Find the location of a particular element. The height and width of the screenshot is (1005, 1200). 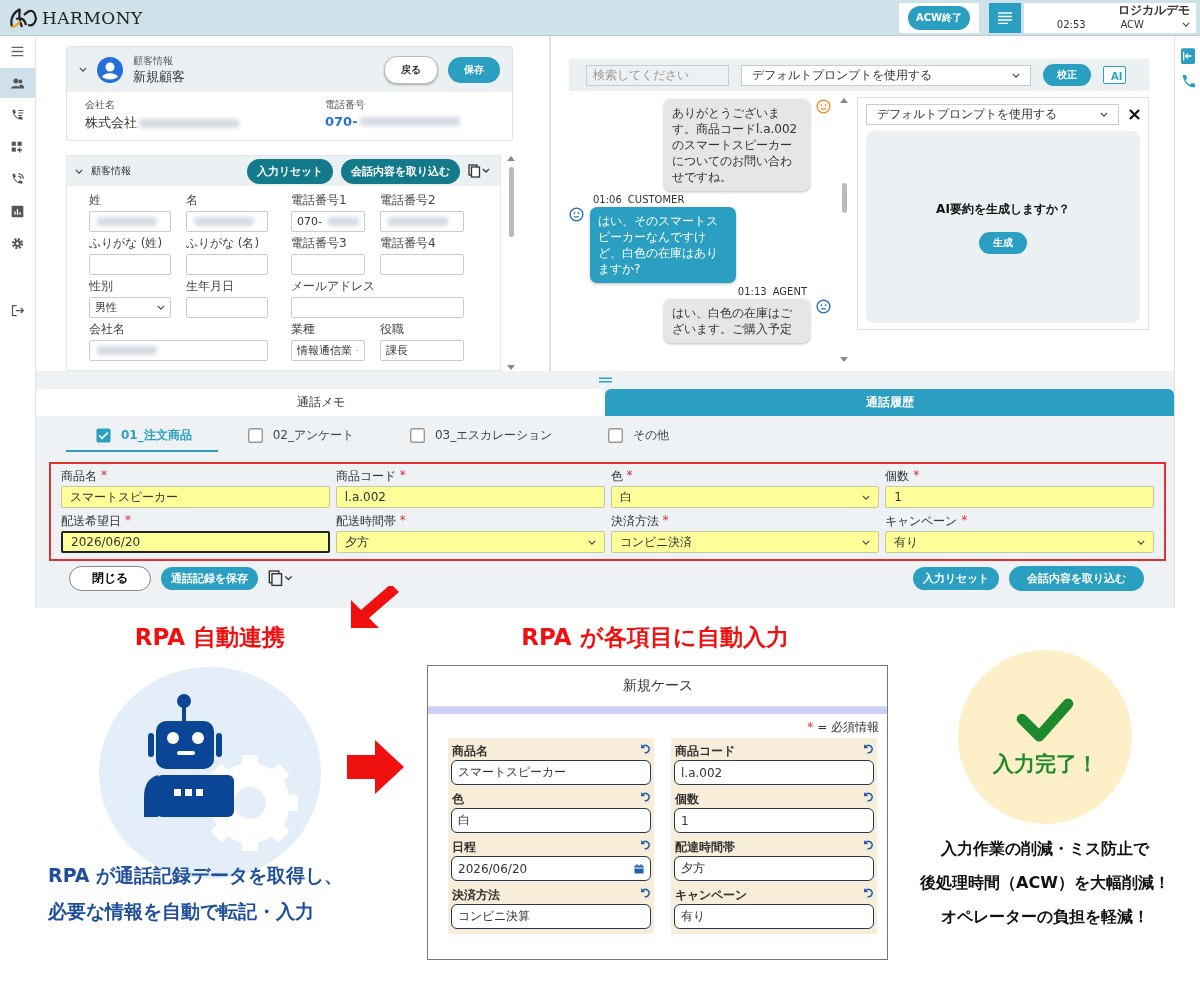

select-field: 夕方 is located at coordinates (470, 542).